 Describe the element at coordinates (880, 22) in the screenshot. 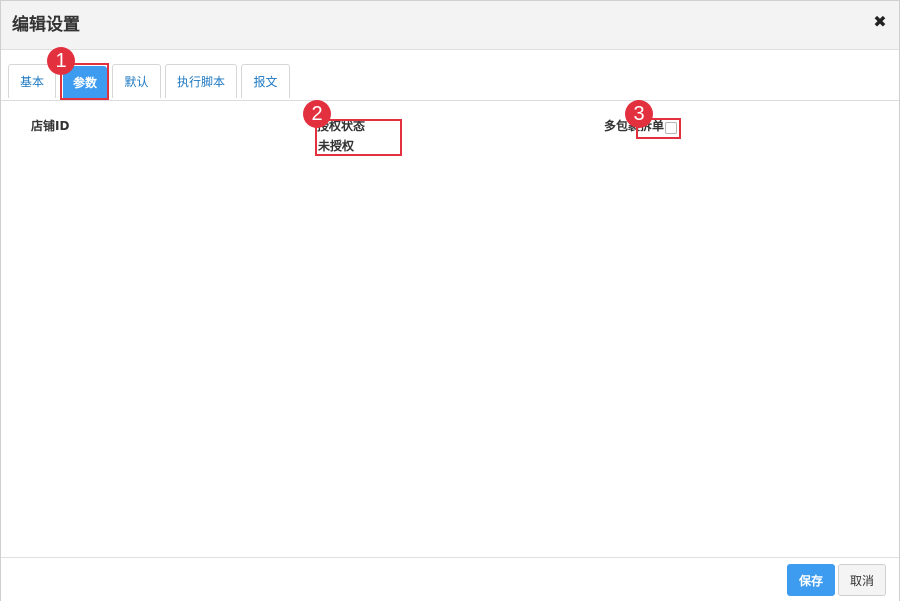

I see `close-icon: ✖` at that location.